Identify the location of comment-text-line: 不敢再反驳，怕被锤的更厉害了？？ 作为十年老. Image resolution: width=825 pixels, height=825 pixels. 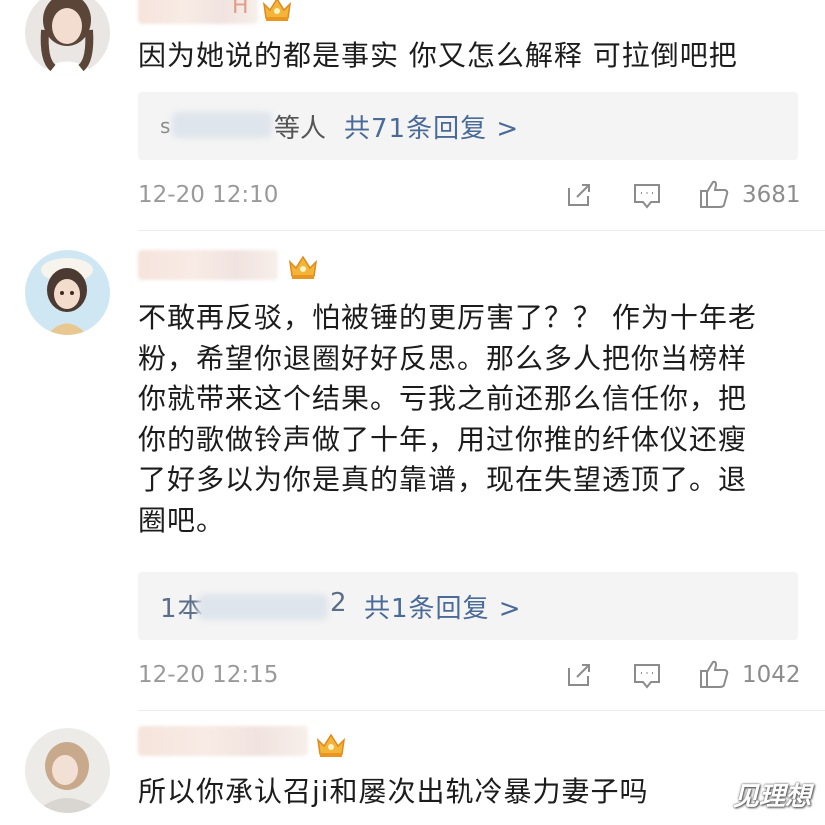
(447, 317).